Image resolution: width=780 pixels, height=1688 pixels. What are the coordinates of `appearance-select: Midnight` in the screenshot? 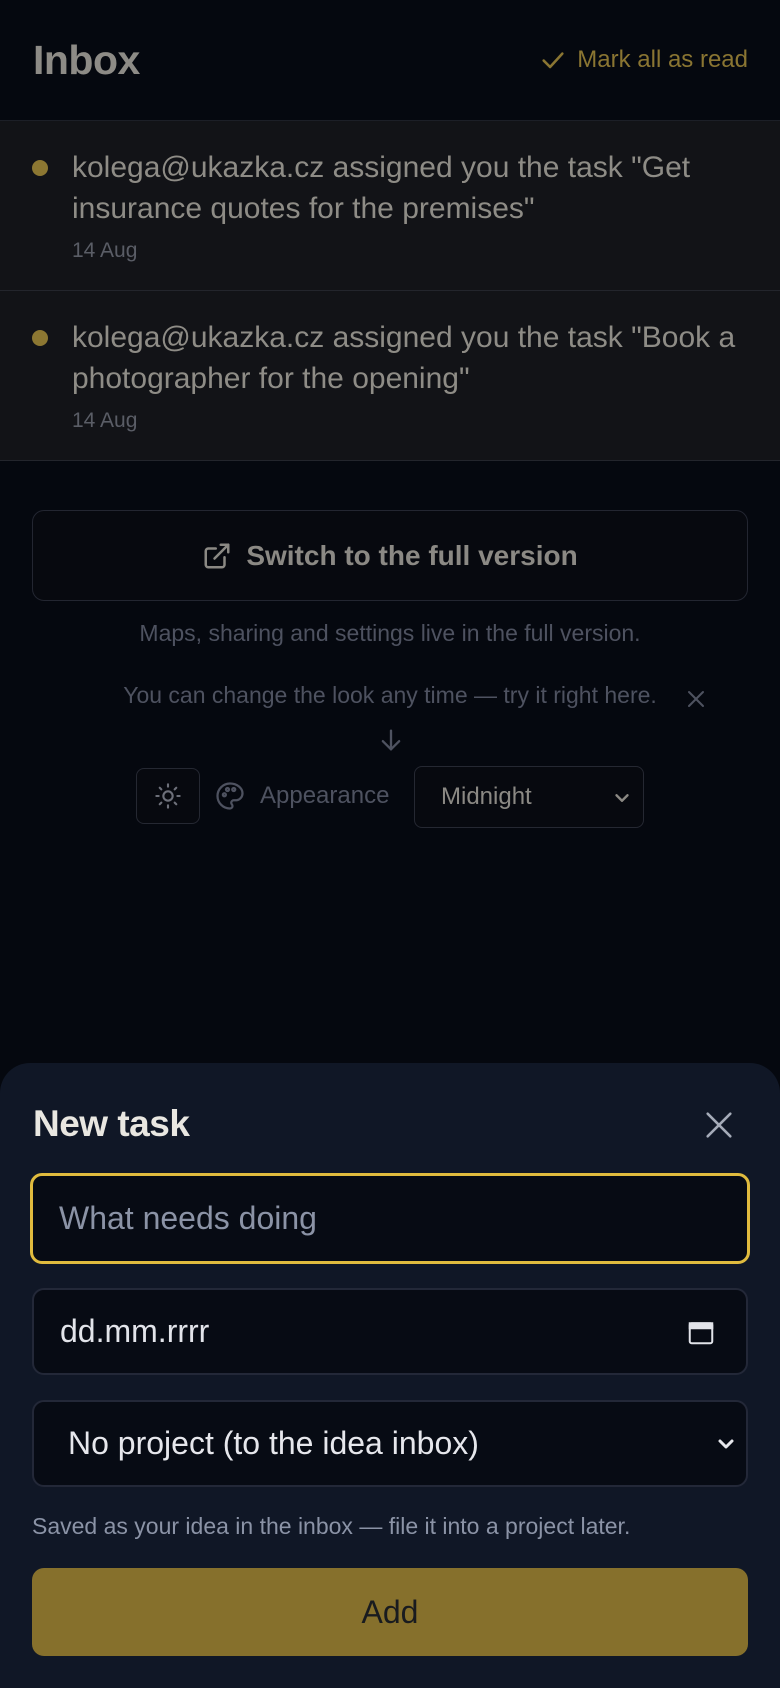 It's located at (529, 797).